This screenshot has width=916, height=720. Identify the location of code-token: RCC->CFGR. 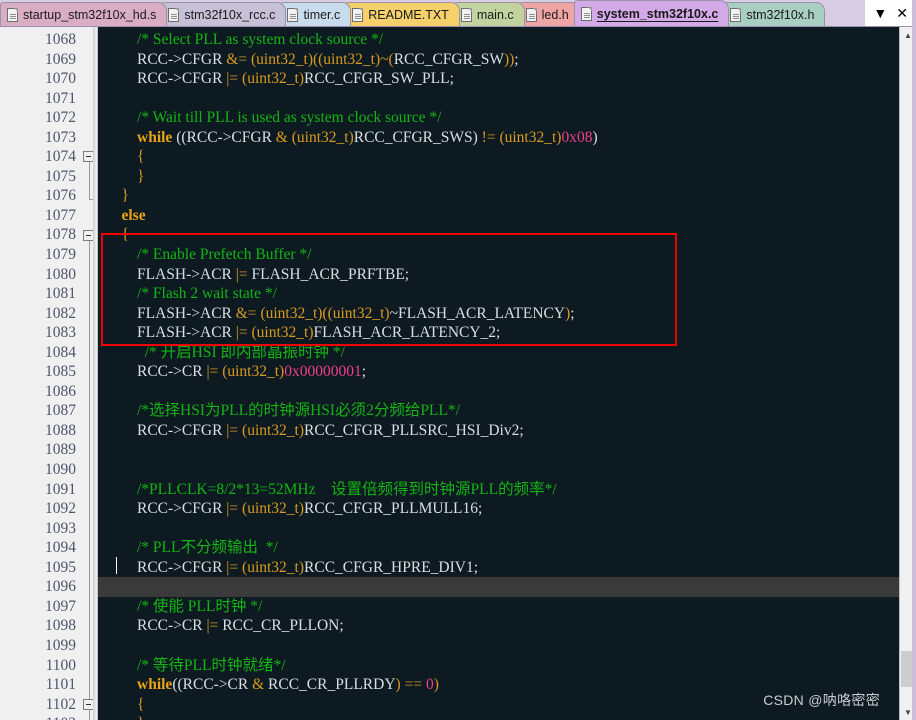
(166, 59).